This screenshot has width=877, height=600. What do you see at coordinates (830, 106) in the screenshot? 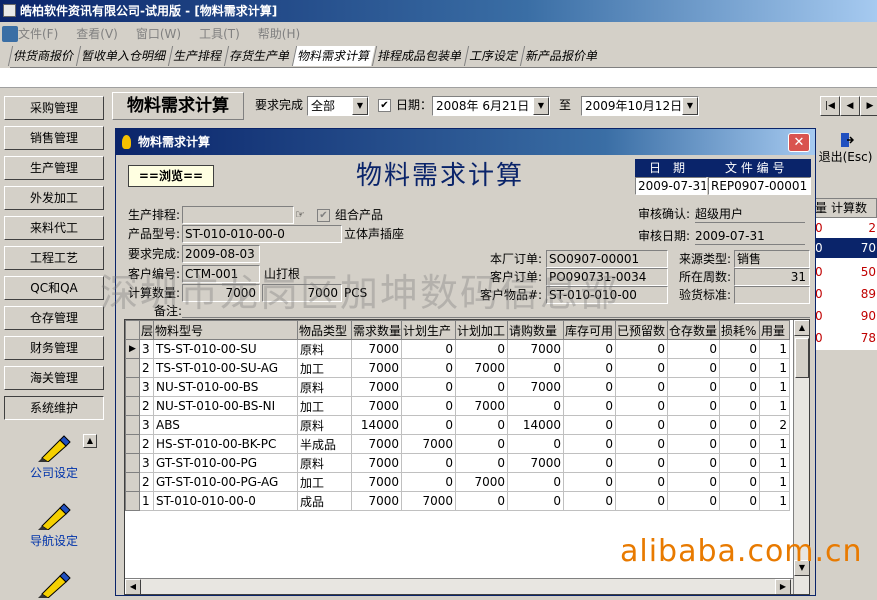
I see `first-record-icon: |◀` at bounding box center [830, 106].